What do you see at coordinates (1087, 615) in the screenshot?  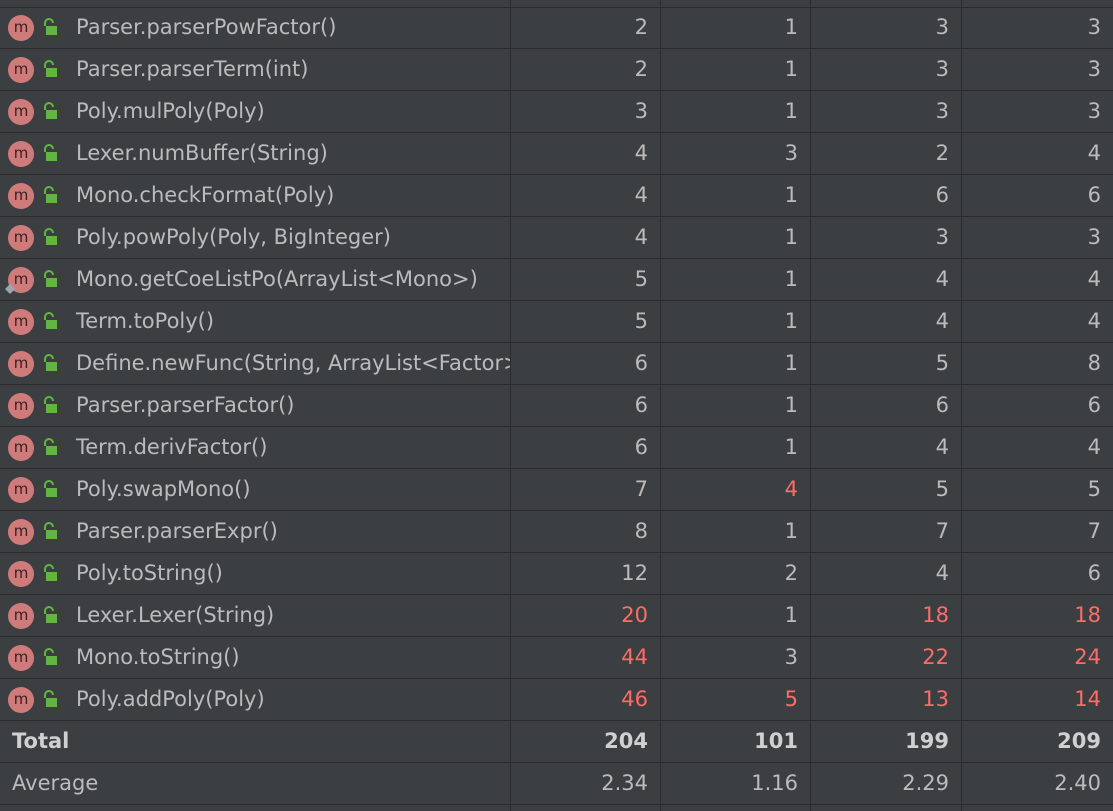 I see `metric-4-value: 18` at bounding box center [1087, 615].